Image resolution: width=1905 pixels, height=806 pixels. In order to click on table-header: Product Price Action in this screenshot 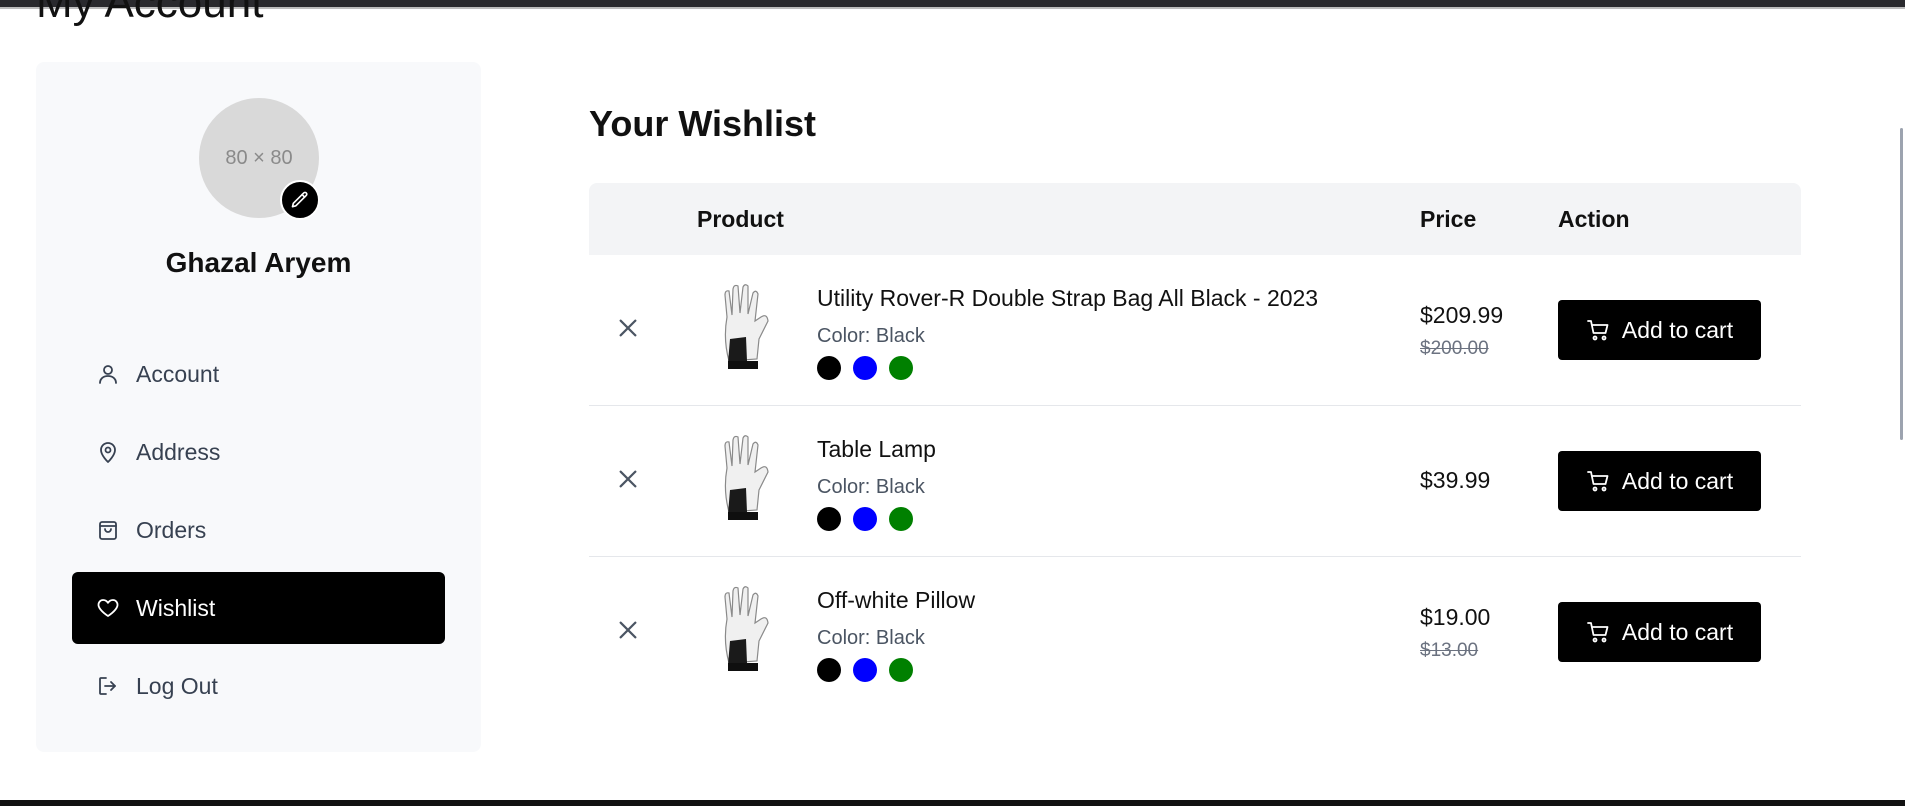, I will do `click(1195, 219)`.